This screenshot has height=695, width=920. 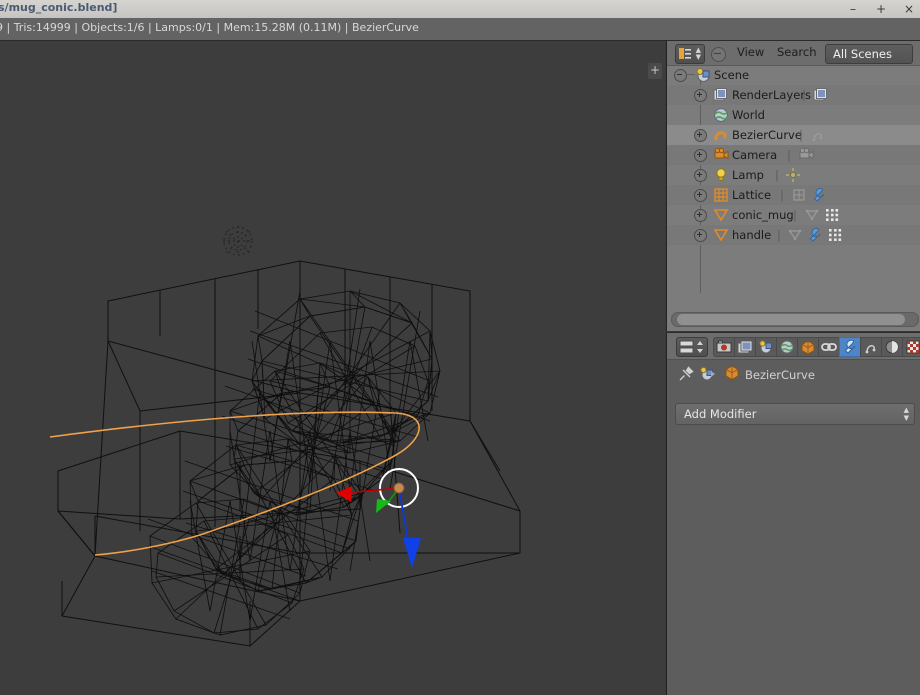 I want to click on properties-editor-type-button, so click(x=692, y=347).